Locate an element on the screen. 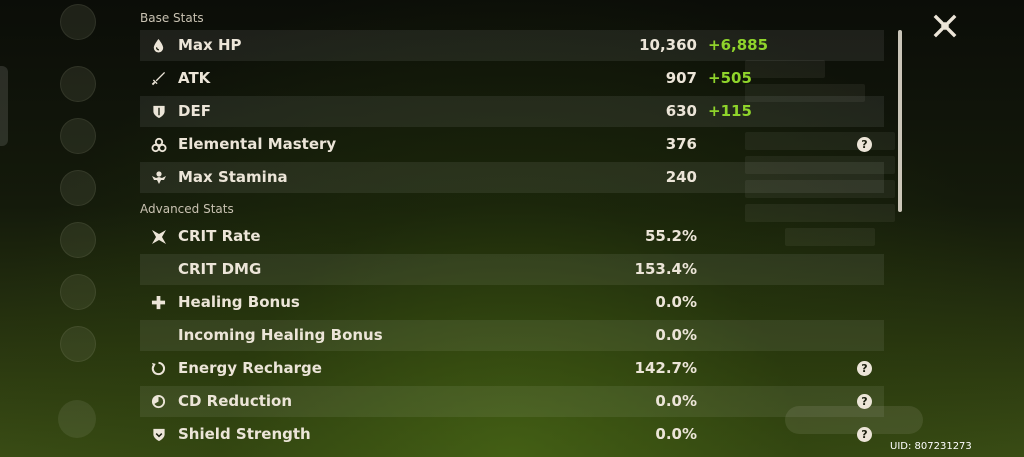 The height and width of the screenshot is (457, 1024). stat-value: 240 is located at coordinates (681, 177).